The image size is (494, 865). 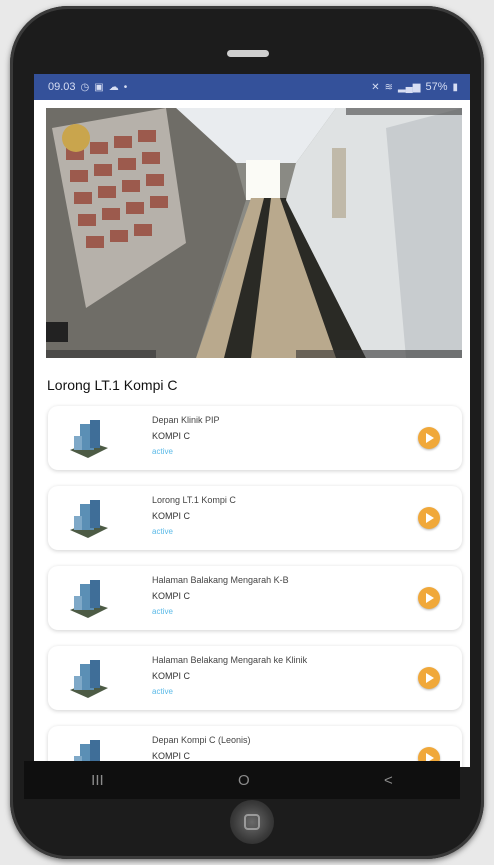 What do you see at coordinates (248, 53) in the screenshot?
I see `speaker-grille` at bounding box center [248, 53].